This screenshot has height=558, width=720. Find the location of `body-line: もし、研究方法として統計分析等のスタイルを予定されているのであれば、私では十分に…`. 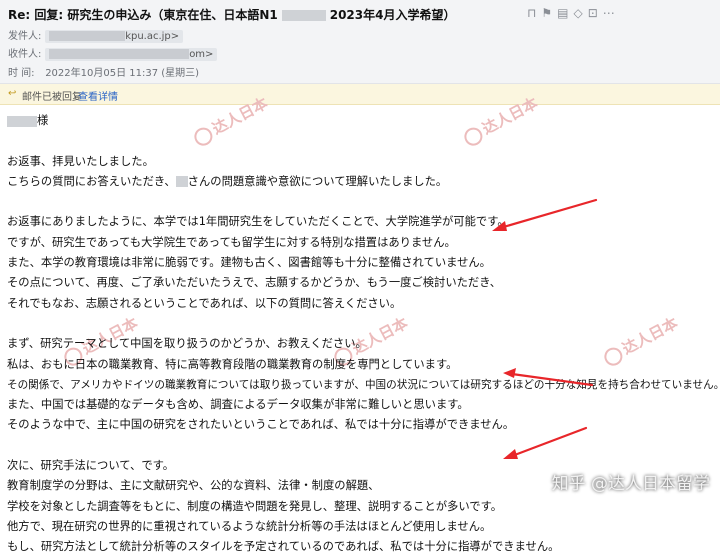

body-line: もし、研究方法として統計分析等のスタイルを予定されているのであれば、私では十分に… is located at coordinates (283, 547).